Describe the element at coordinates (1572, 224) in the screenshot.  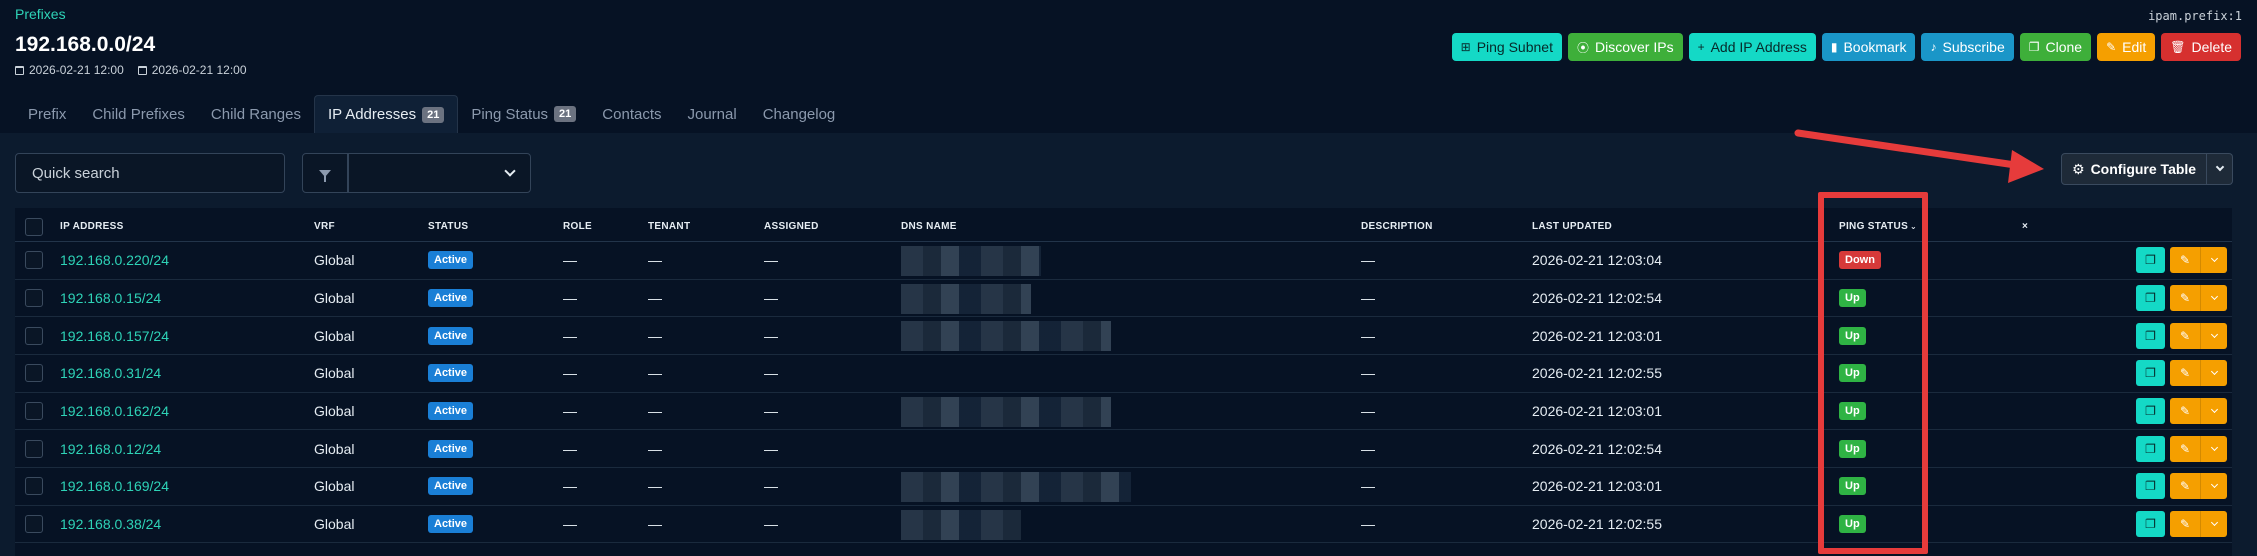
I see `col-last-updated: LAST UPDATED` at that location.